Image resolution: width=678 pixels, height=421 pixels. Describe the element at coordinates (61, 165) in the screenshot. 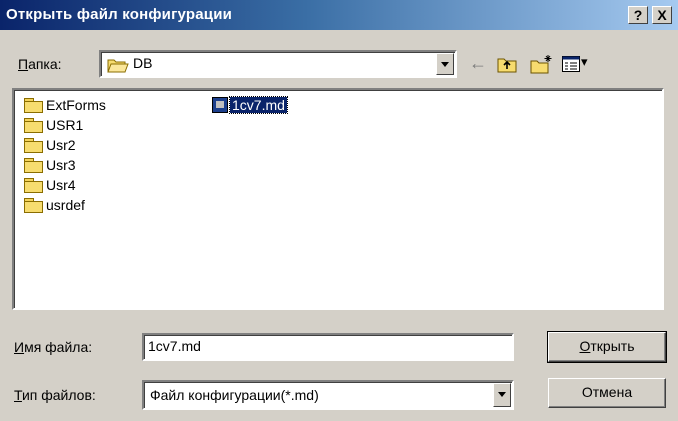

I see `list-item-label: Usr3` at that location.